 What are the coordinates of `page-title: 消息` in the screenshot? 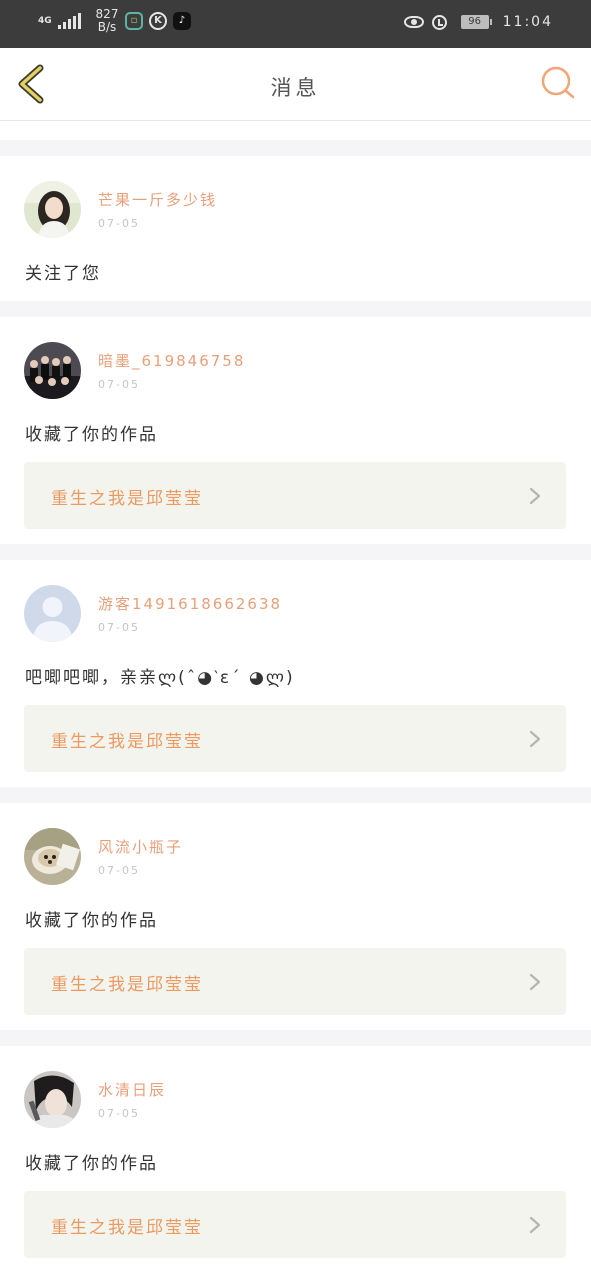 It's located at (295, 88).